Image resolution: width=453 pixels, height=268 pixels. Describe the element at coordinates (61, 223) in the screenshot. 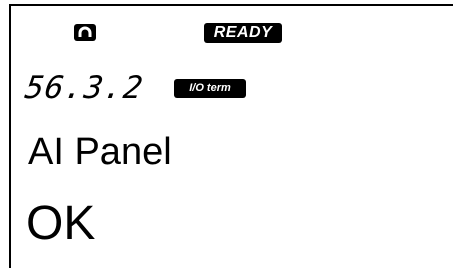

I see `parameter-value: OK` at that location.